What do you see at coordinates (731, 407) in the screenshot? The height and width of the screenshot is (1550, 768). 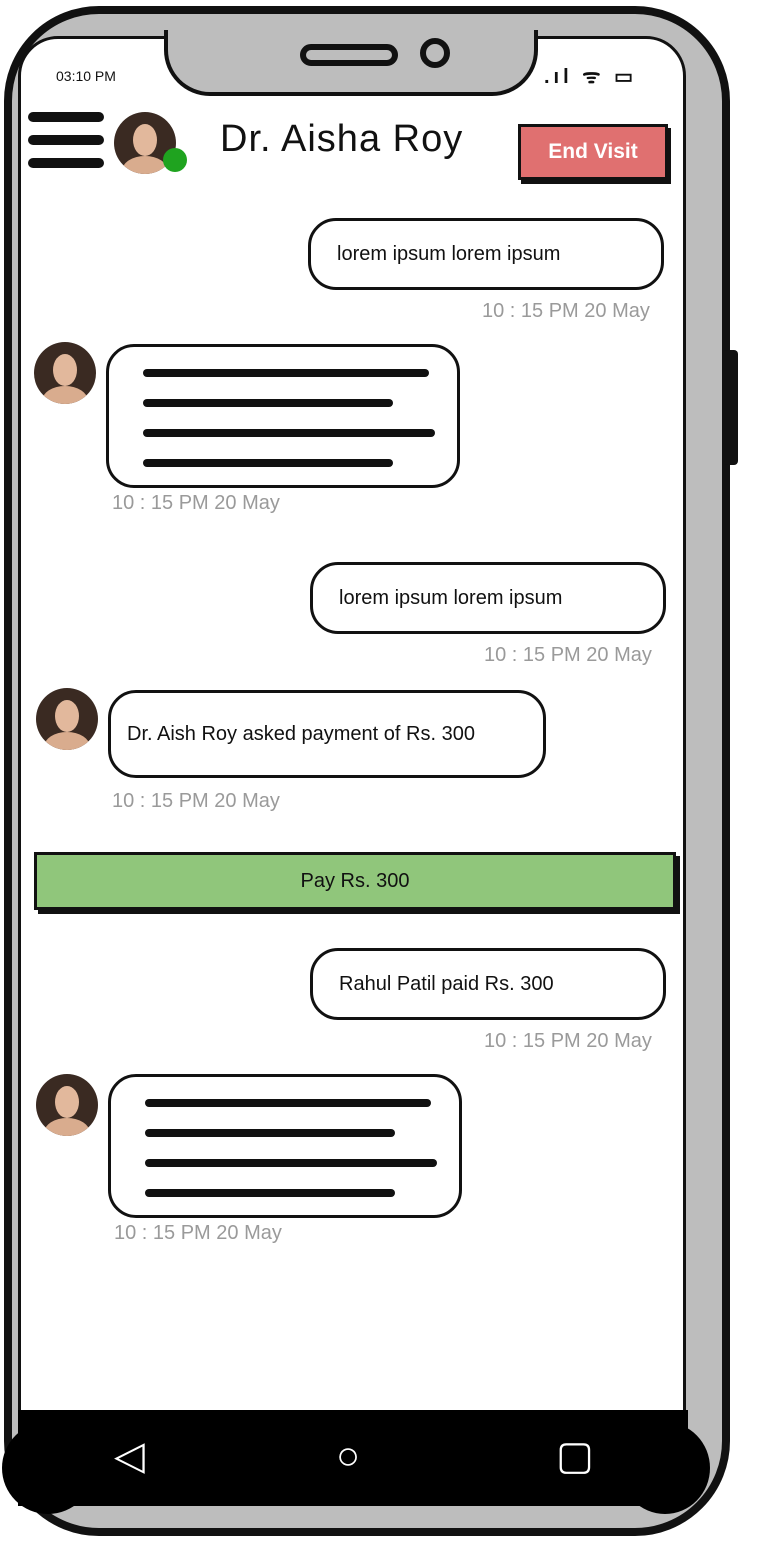 I see `side-button` at bounding box center [731, 407].